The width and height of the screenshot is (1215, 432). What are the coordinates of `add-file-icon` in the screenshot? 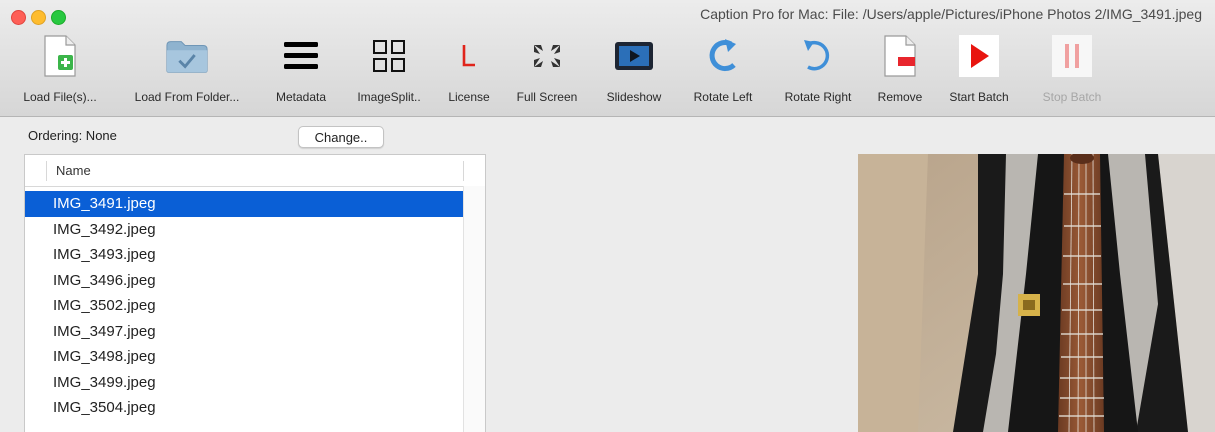 It's located at (60, 56).